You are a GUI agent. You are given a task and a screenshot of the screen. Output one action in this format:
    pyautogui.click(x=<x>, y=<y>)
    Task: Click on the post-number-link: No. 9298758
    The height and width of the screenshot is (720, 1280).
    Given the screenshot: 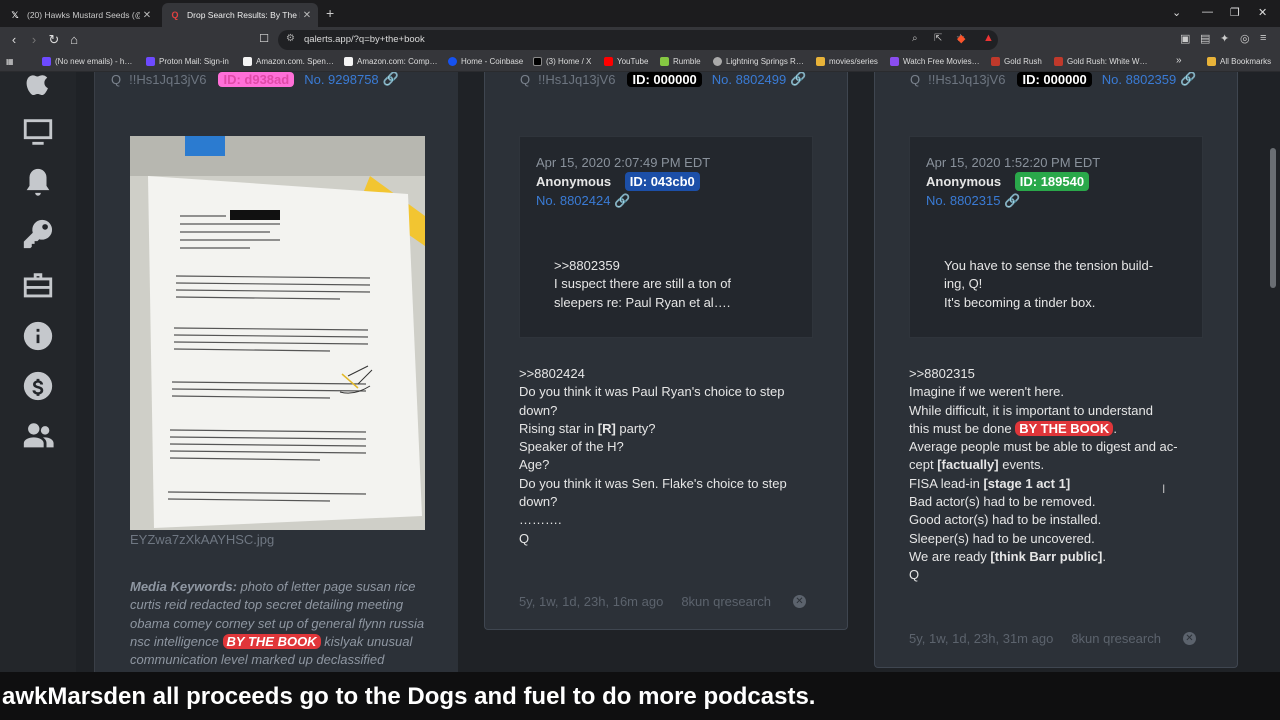 What is the action you would take?
    pyautogui.click(x=341, y=79)
    